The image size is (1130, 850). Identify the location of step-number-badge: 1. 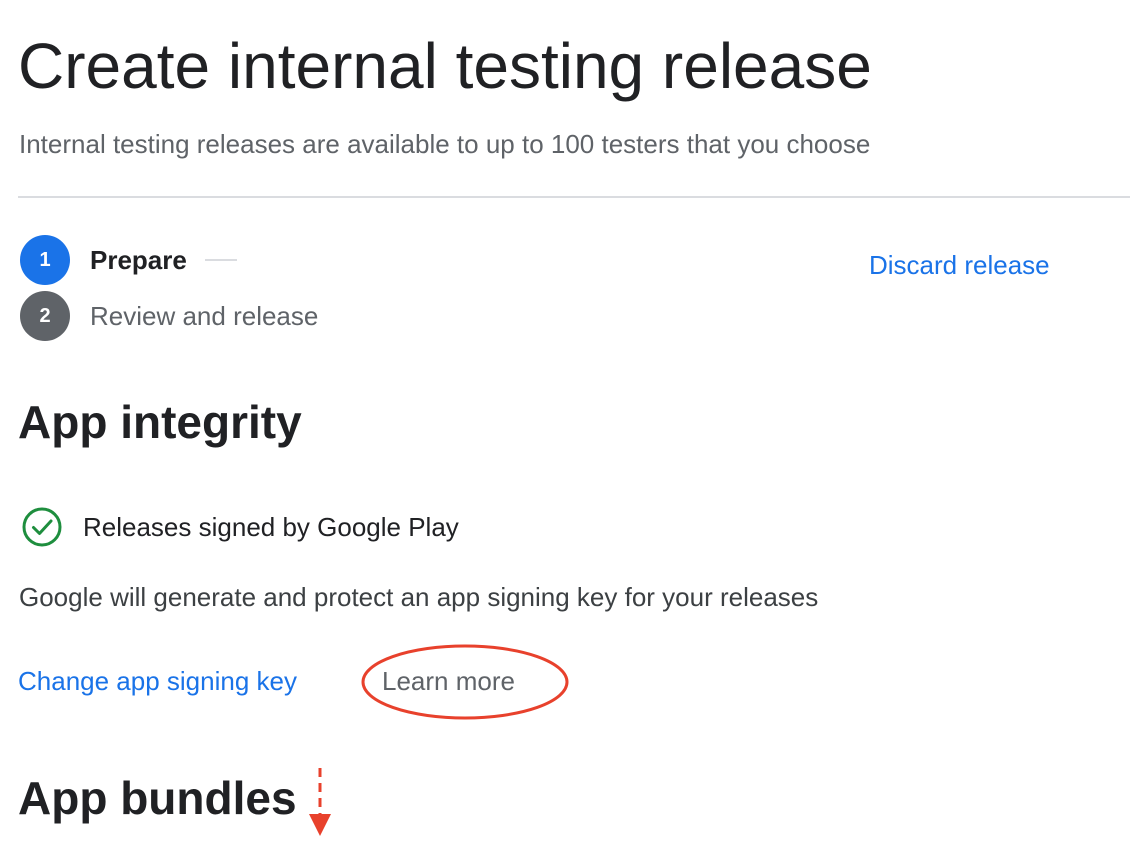
(45, 260).